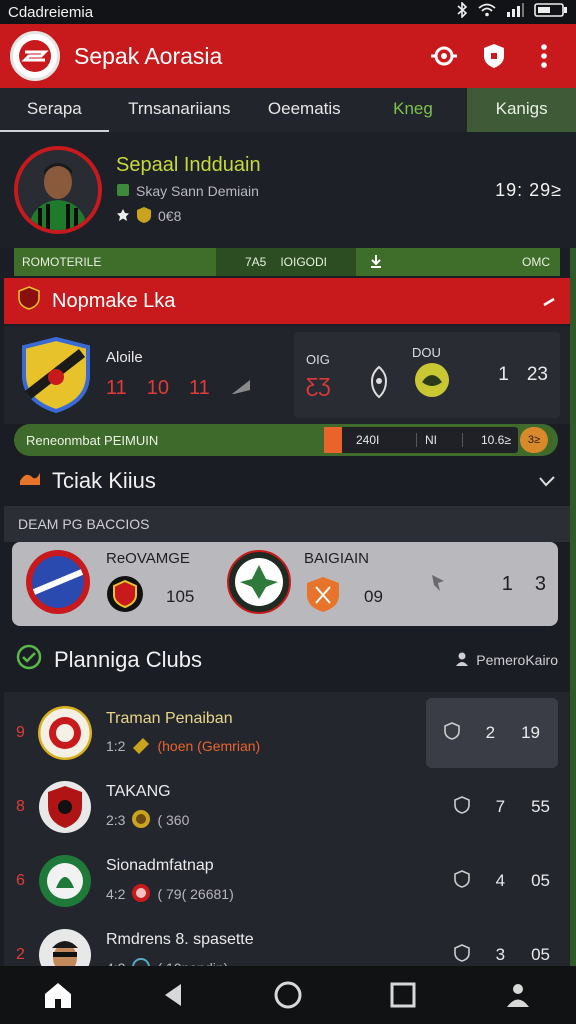  I want to click on group-stat-b: 3, so click(540, 583).